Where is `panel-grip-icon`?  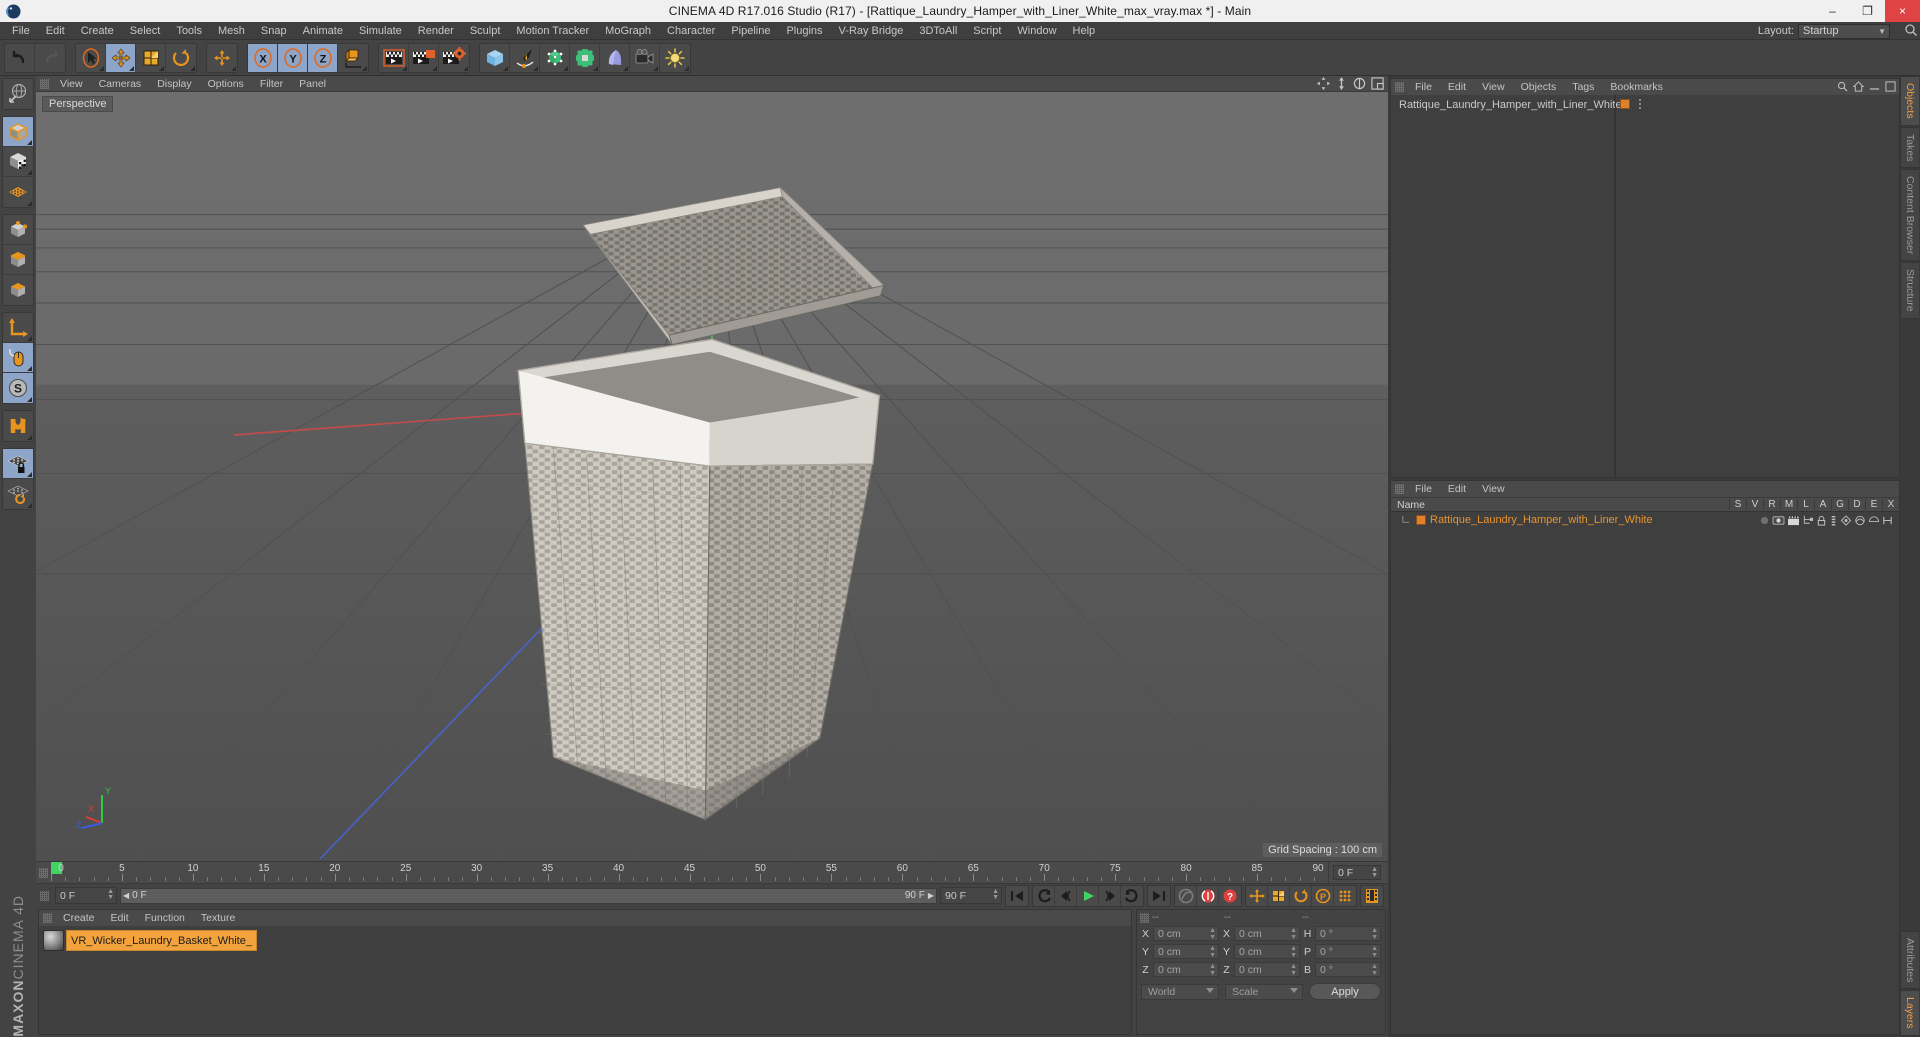
panel-grip-icon is located at coordinates (44, 83).